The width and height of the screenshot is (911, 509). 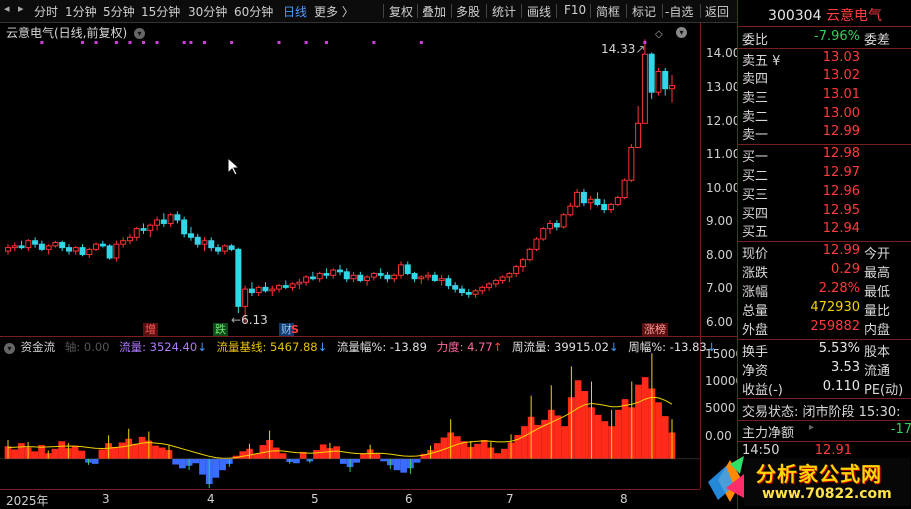 I want to click on bid-row: 买五 12.94, so click(x=826, y=230).